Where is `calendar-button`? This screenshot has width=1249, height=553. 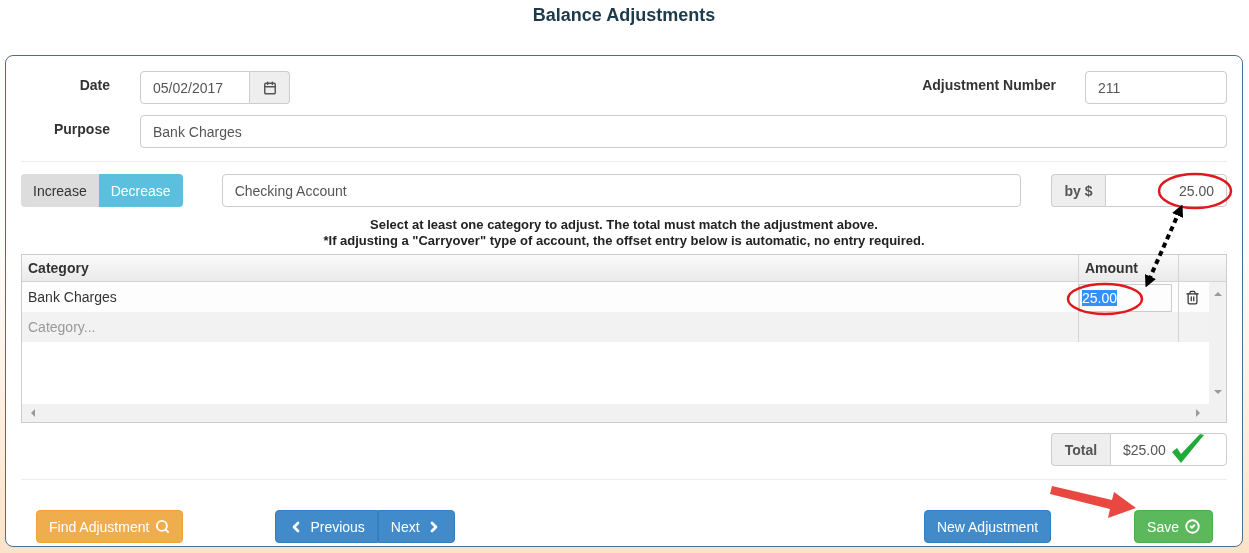
calendar-button is located at coordinates (270, 87).